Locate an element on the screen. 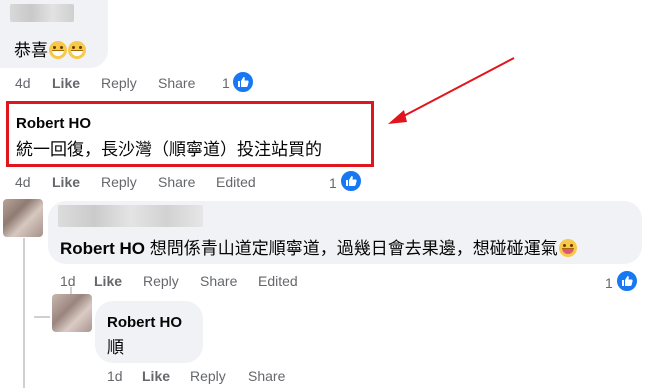  thread-connector is located at coordinates (42, 317).